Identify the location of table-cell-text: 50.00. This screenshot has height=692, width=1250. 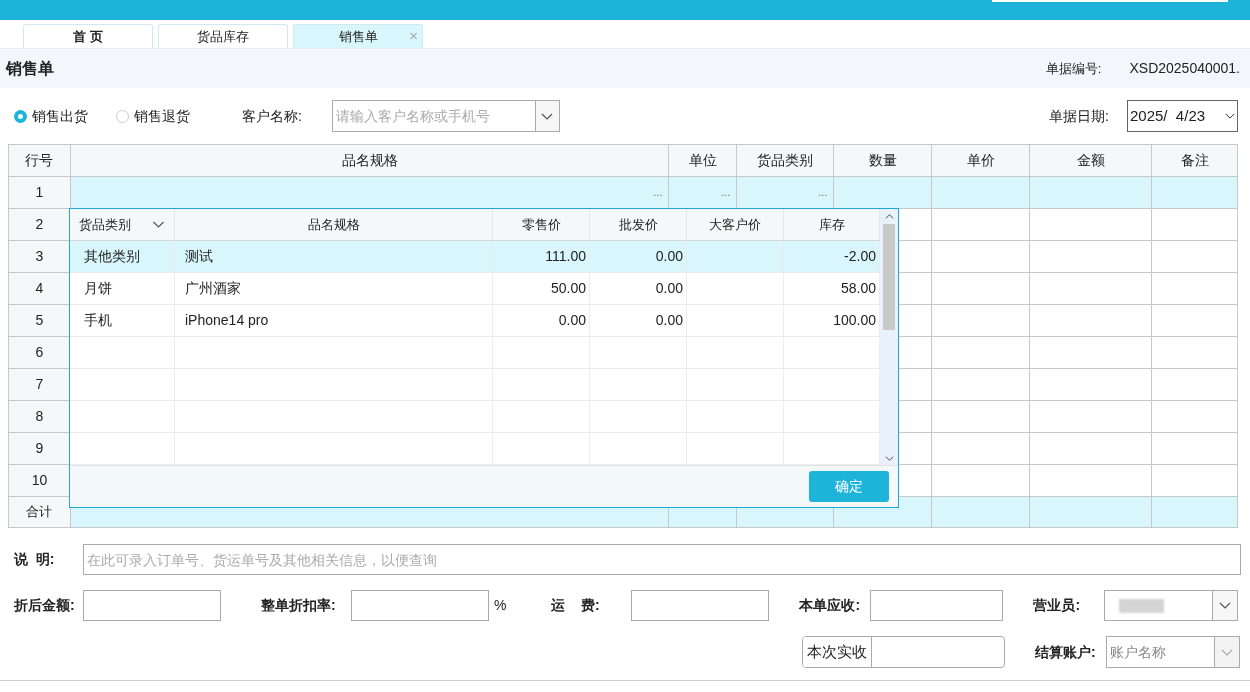
(568, 288).